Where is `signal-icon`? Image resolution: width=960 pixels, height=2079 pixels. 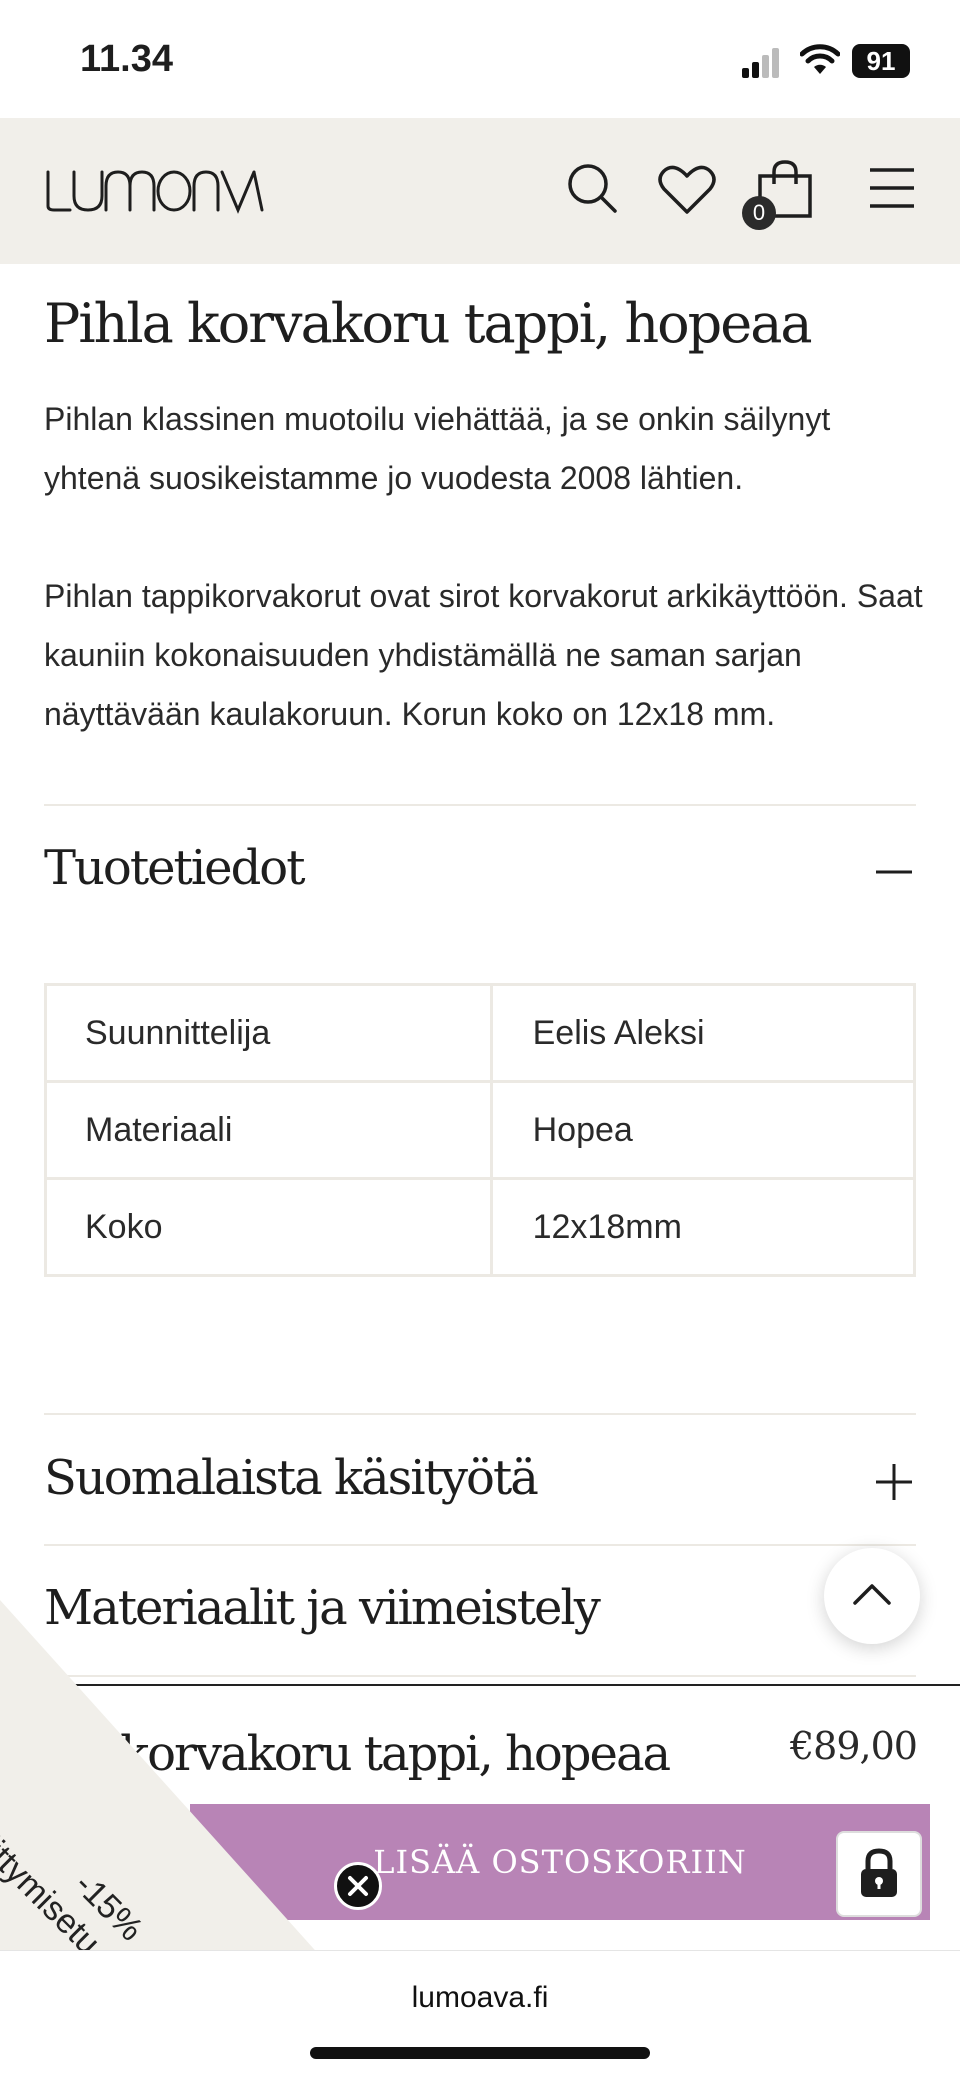 signal-icon is located at coordinates (760, 63).